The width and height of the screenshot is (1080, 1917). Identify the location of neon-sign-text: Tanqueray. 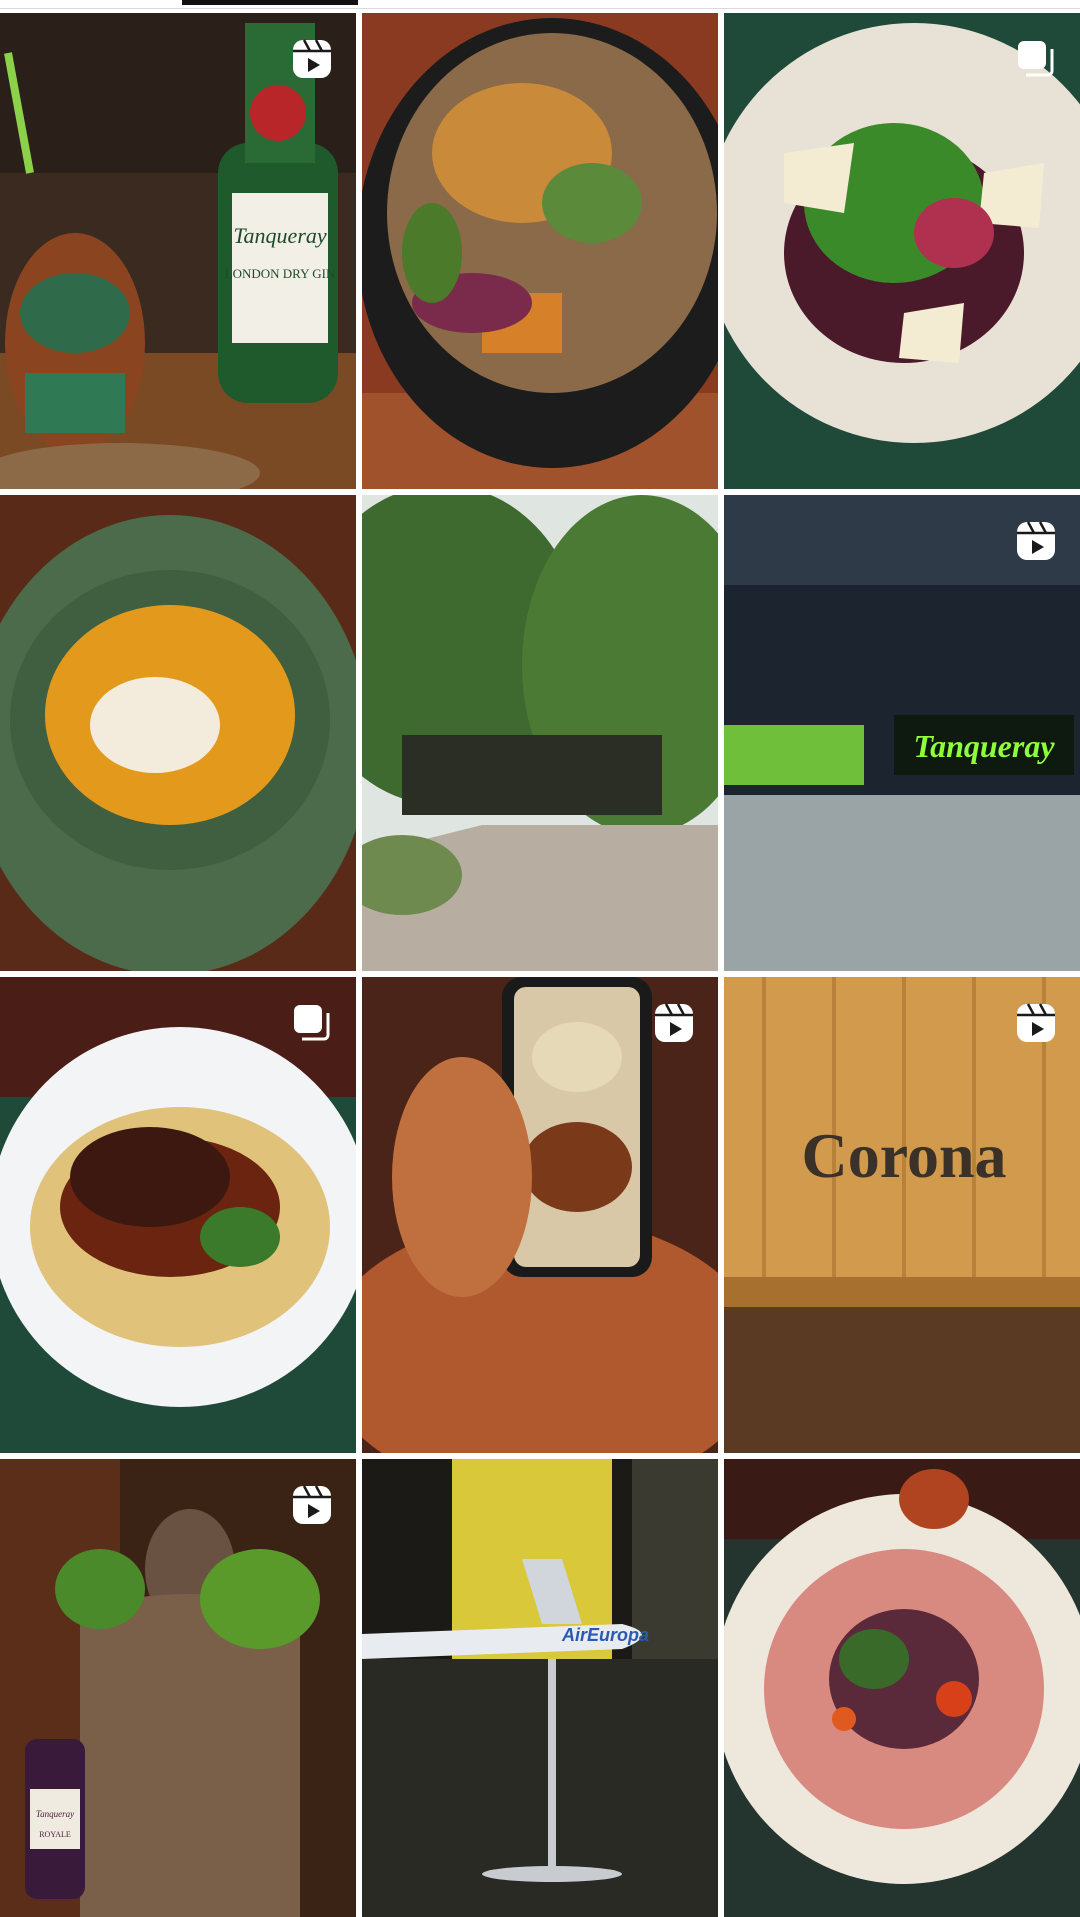
(984, 746).